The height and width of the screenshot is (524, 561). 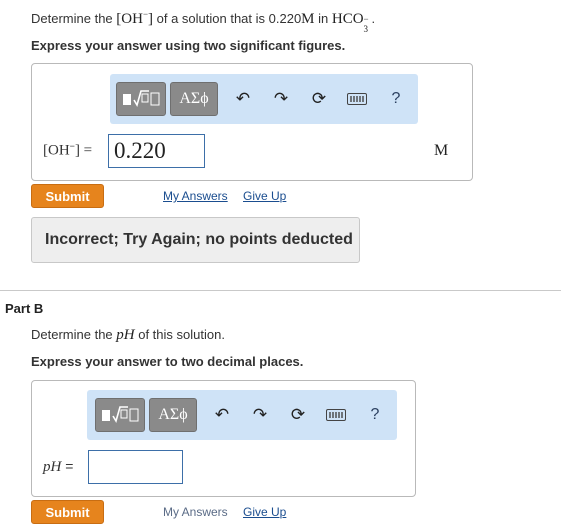 I want to click on part-b-question-prefix: Determine the, so click(x=74, y=334).